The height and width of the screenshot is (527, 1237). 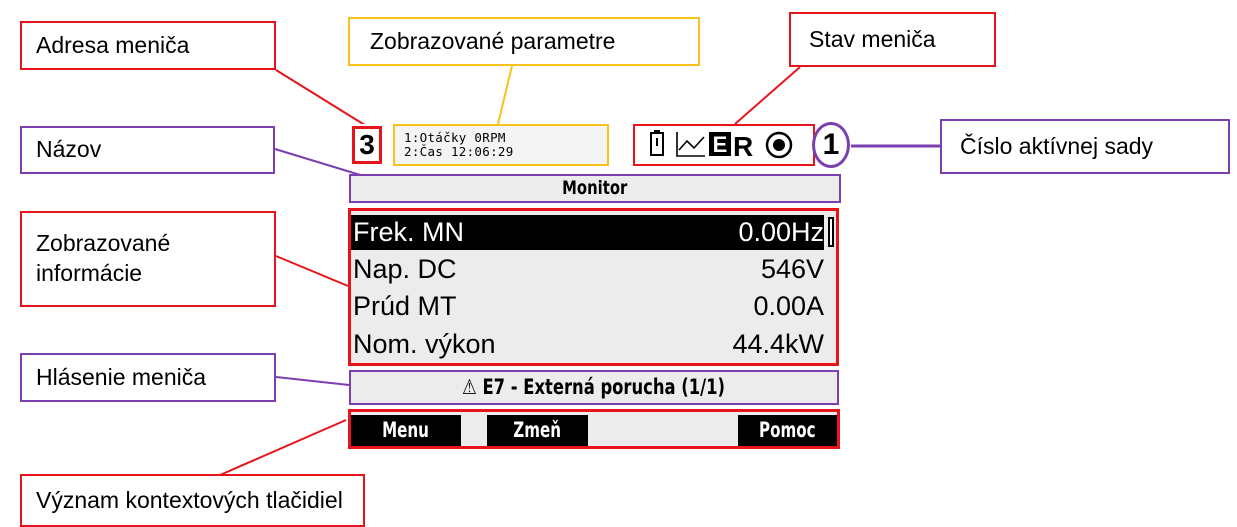 What do you see at coordinates (604, 387) in the screenshot?
I see `message-text: E7 - Externá porucha (1/1)` at bounding box center [604, 387].